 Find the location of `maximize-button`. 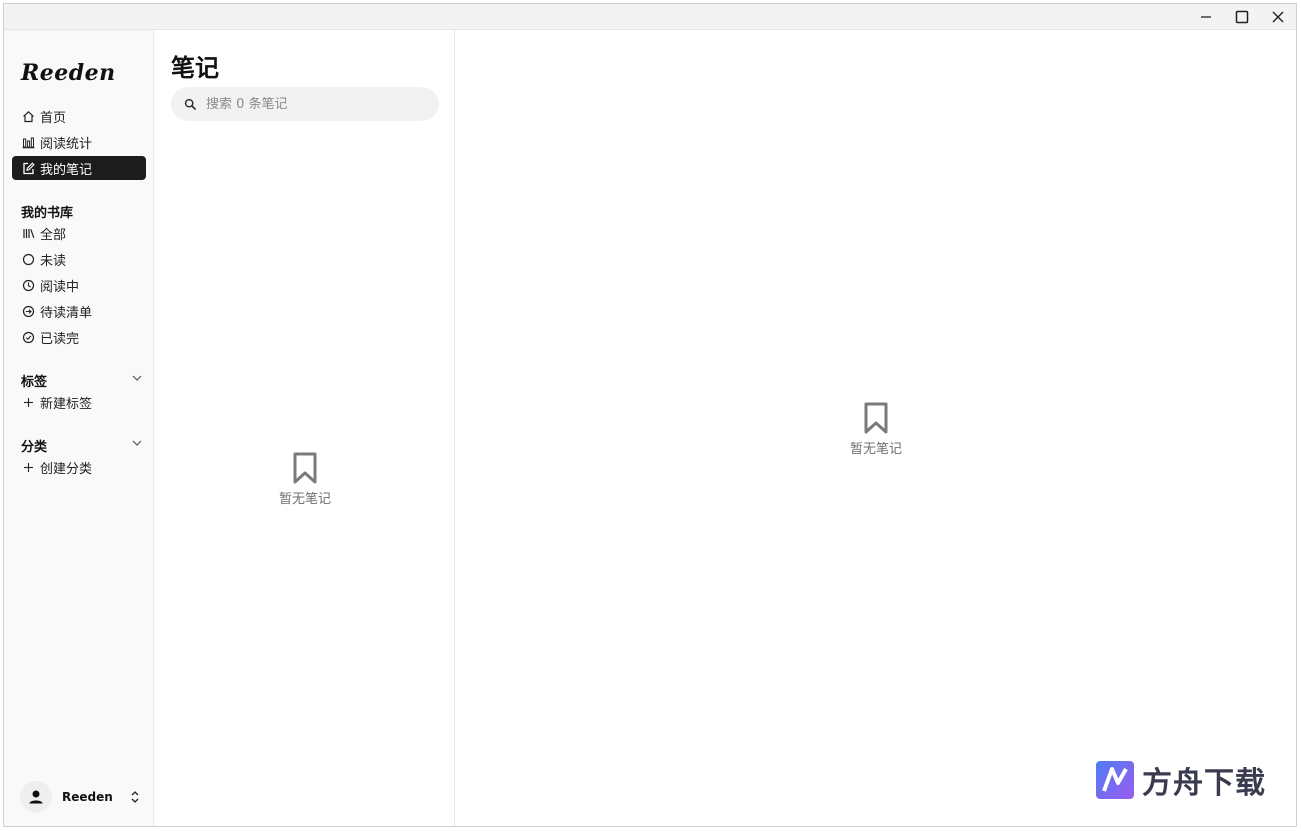

maximize-button is located at coordinates (1242, 17).